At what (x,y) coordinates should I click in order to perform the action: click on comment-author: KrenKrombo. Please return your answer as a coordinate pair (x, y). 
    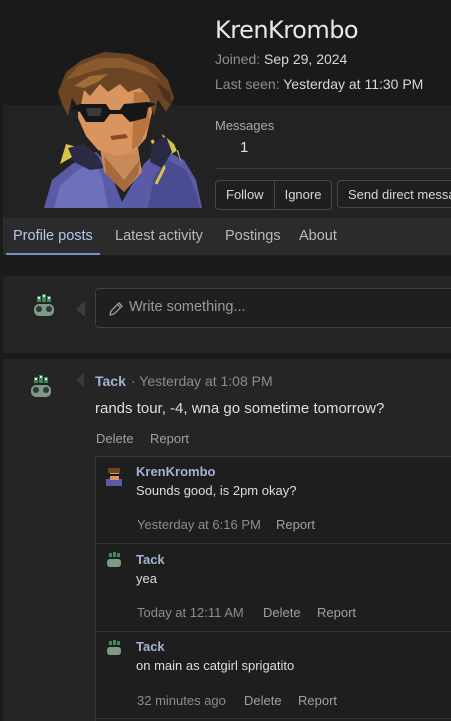
    Looking at the image, I should click on (175, 471).